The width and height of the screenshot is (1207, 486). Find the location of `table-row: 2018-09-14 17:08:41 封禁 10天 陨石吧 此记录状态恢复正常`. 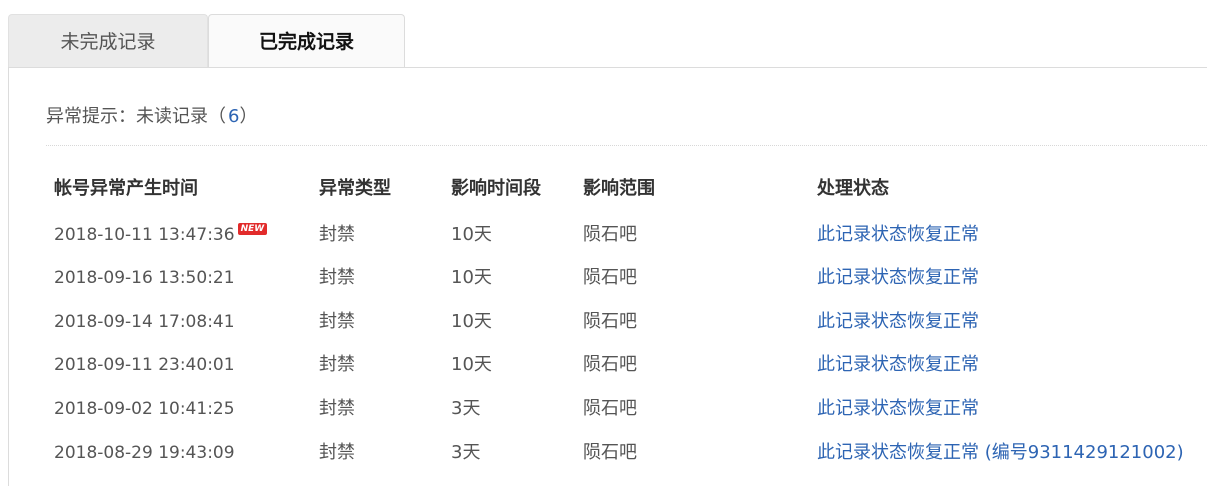

table-row: 2018-09-14 17:08:41 封禁 10天 陨石吧 此记录状态恢复正常 is located at coordinates (603, 327).